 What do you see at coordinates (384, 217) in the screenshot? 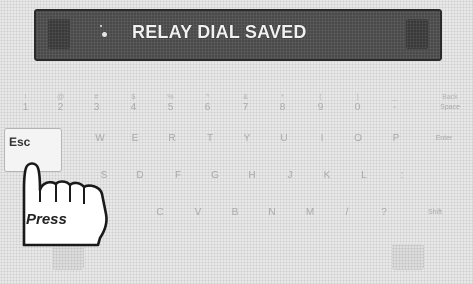
I see `key-question: ?` at bounding box center [384, 217].